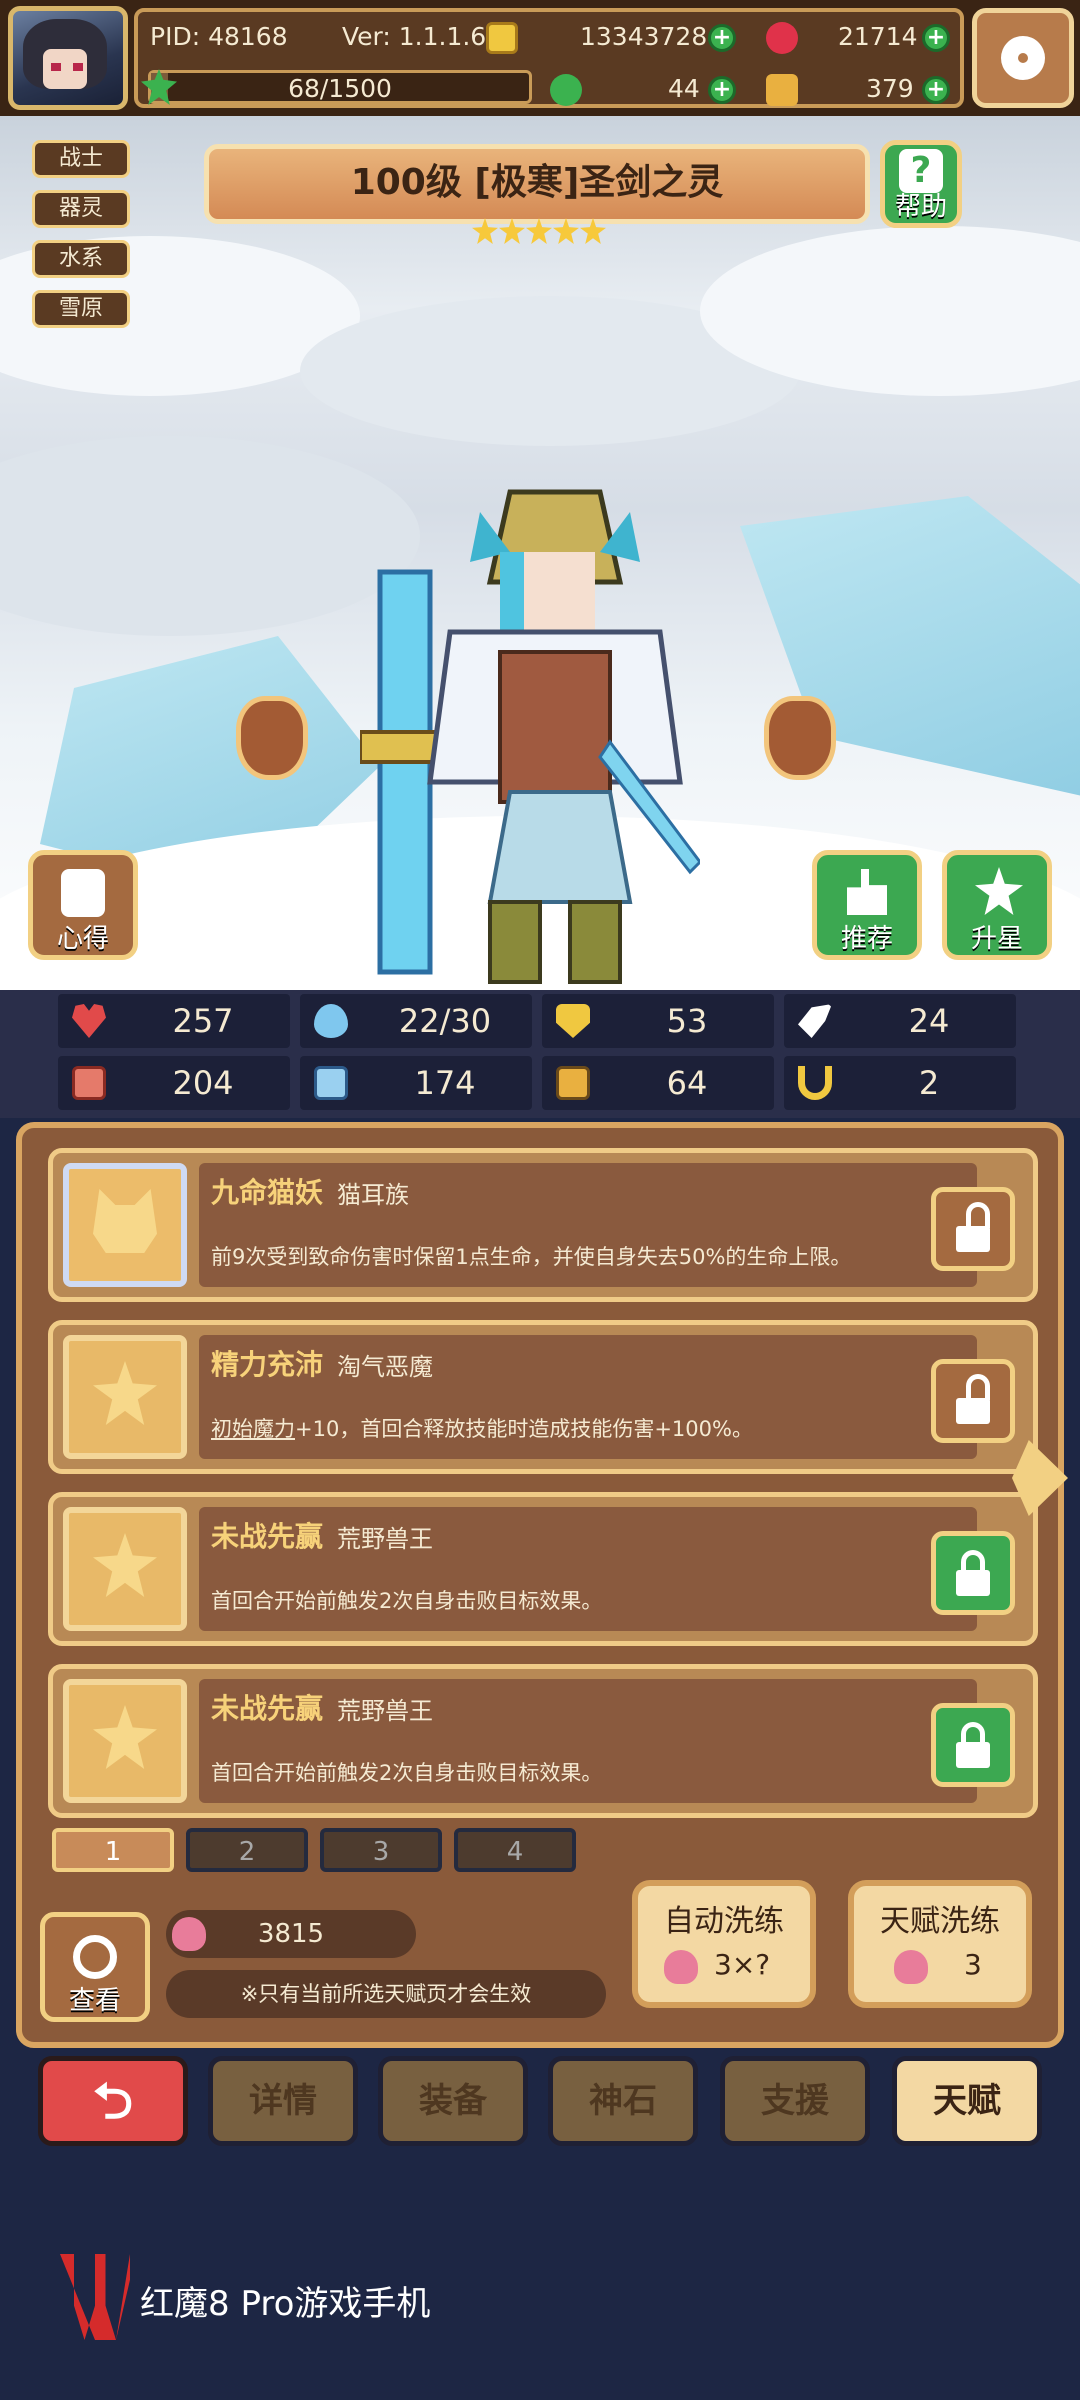 Image resolution: width=1080 pixels, height=2400 pixels. What do you see at coordinates (543, 1397) in the screenshot?
I see `talent-card: 精力充沛 淘气恶魔 初始魔力+10，首回合释放技能时造成技能伤害+100%。` at bounding box center [543, 1397].